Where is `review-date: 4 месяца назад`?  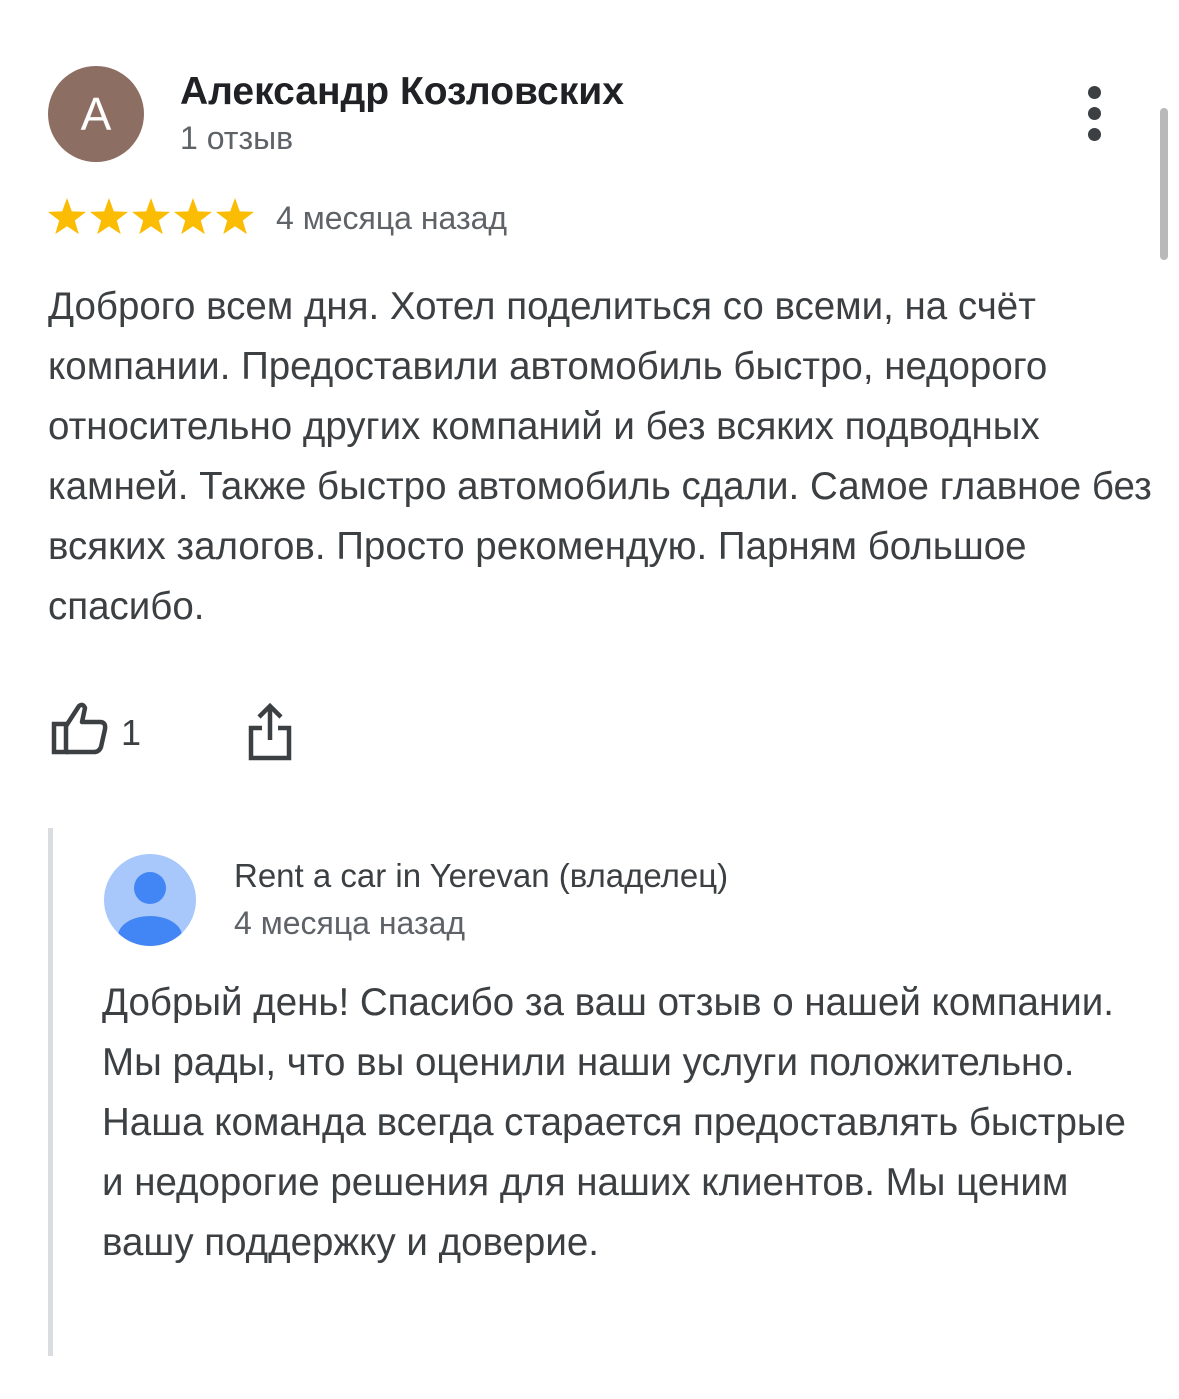
review-date: 4 месяца назад is located at coordinates (392, 218).